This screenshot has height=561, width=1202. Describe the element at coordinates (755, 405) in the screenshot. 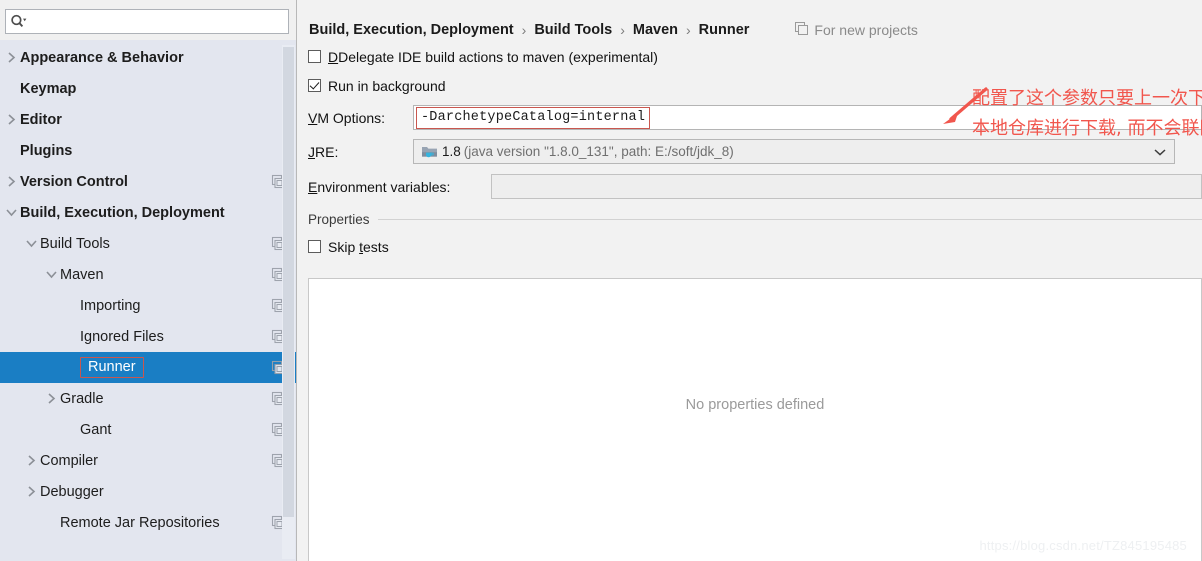

I see `properties-empty-text: No properties defined` at that location.